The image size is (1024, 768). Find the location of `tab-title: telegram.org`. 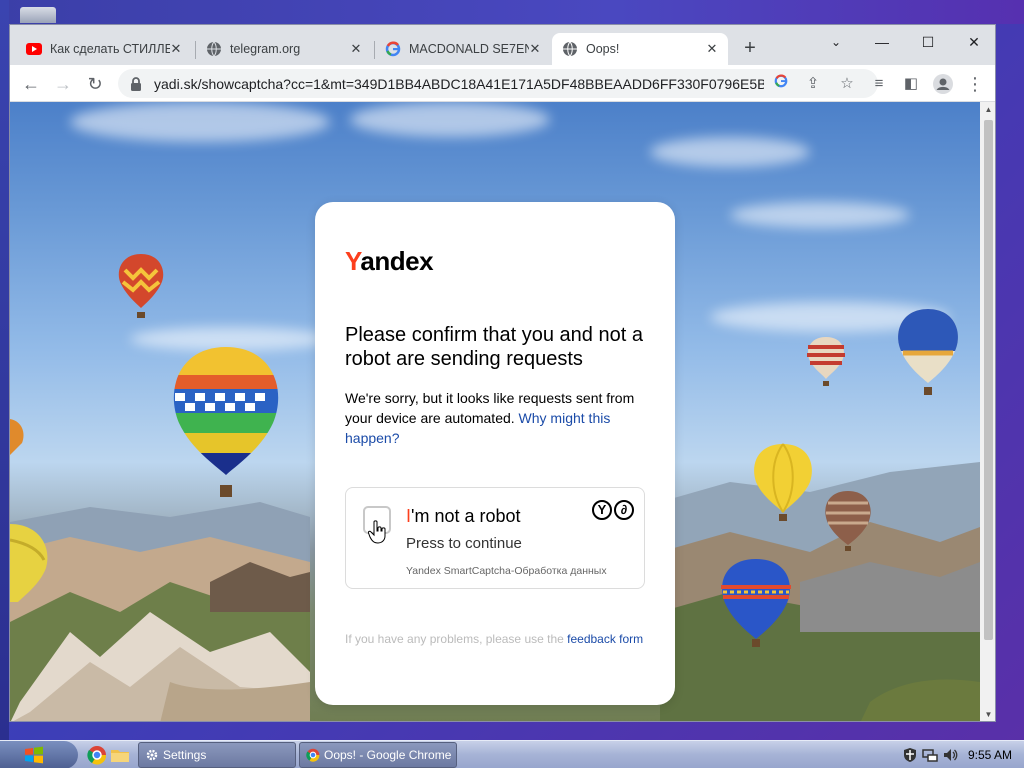

tab-title: telegram.org is located at coordinates (265, 49).